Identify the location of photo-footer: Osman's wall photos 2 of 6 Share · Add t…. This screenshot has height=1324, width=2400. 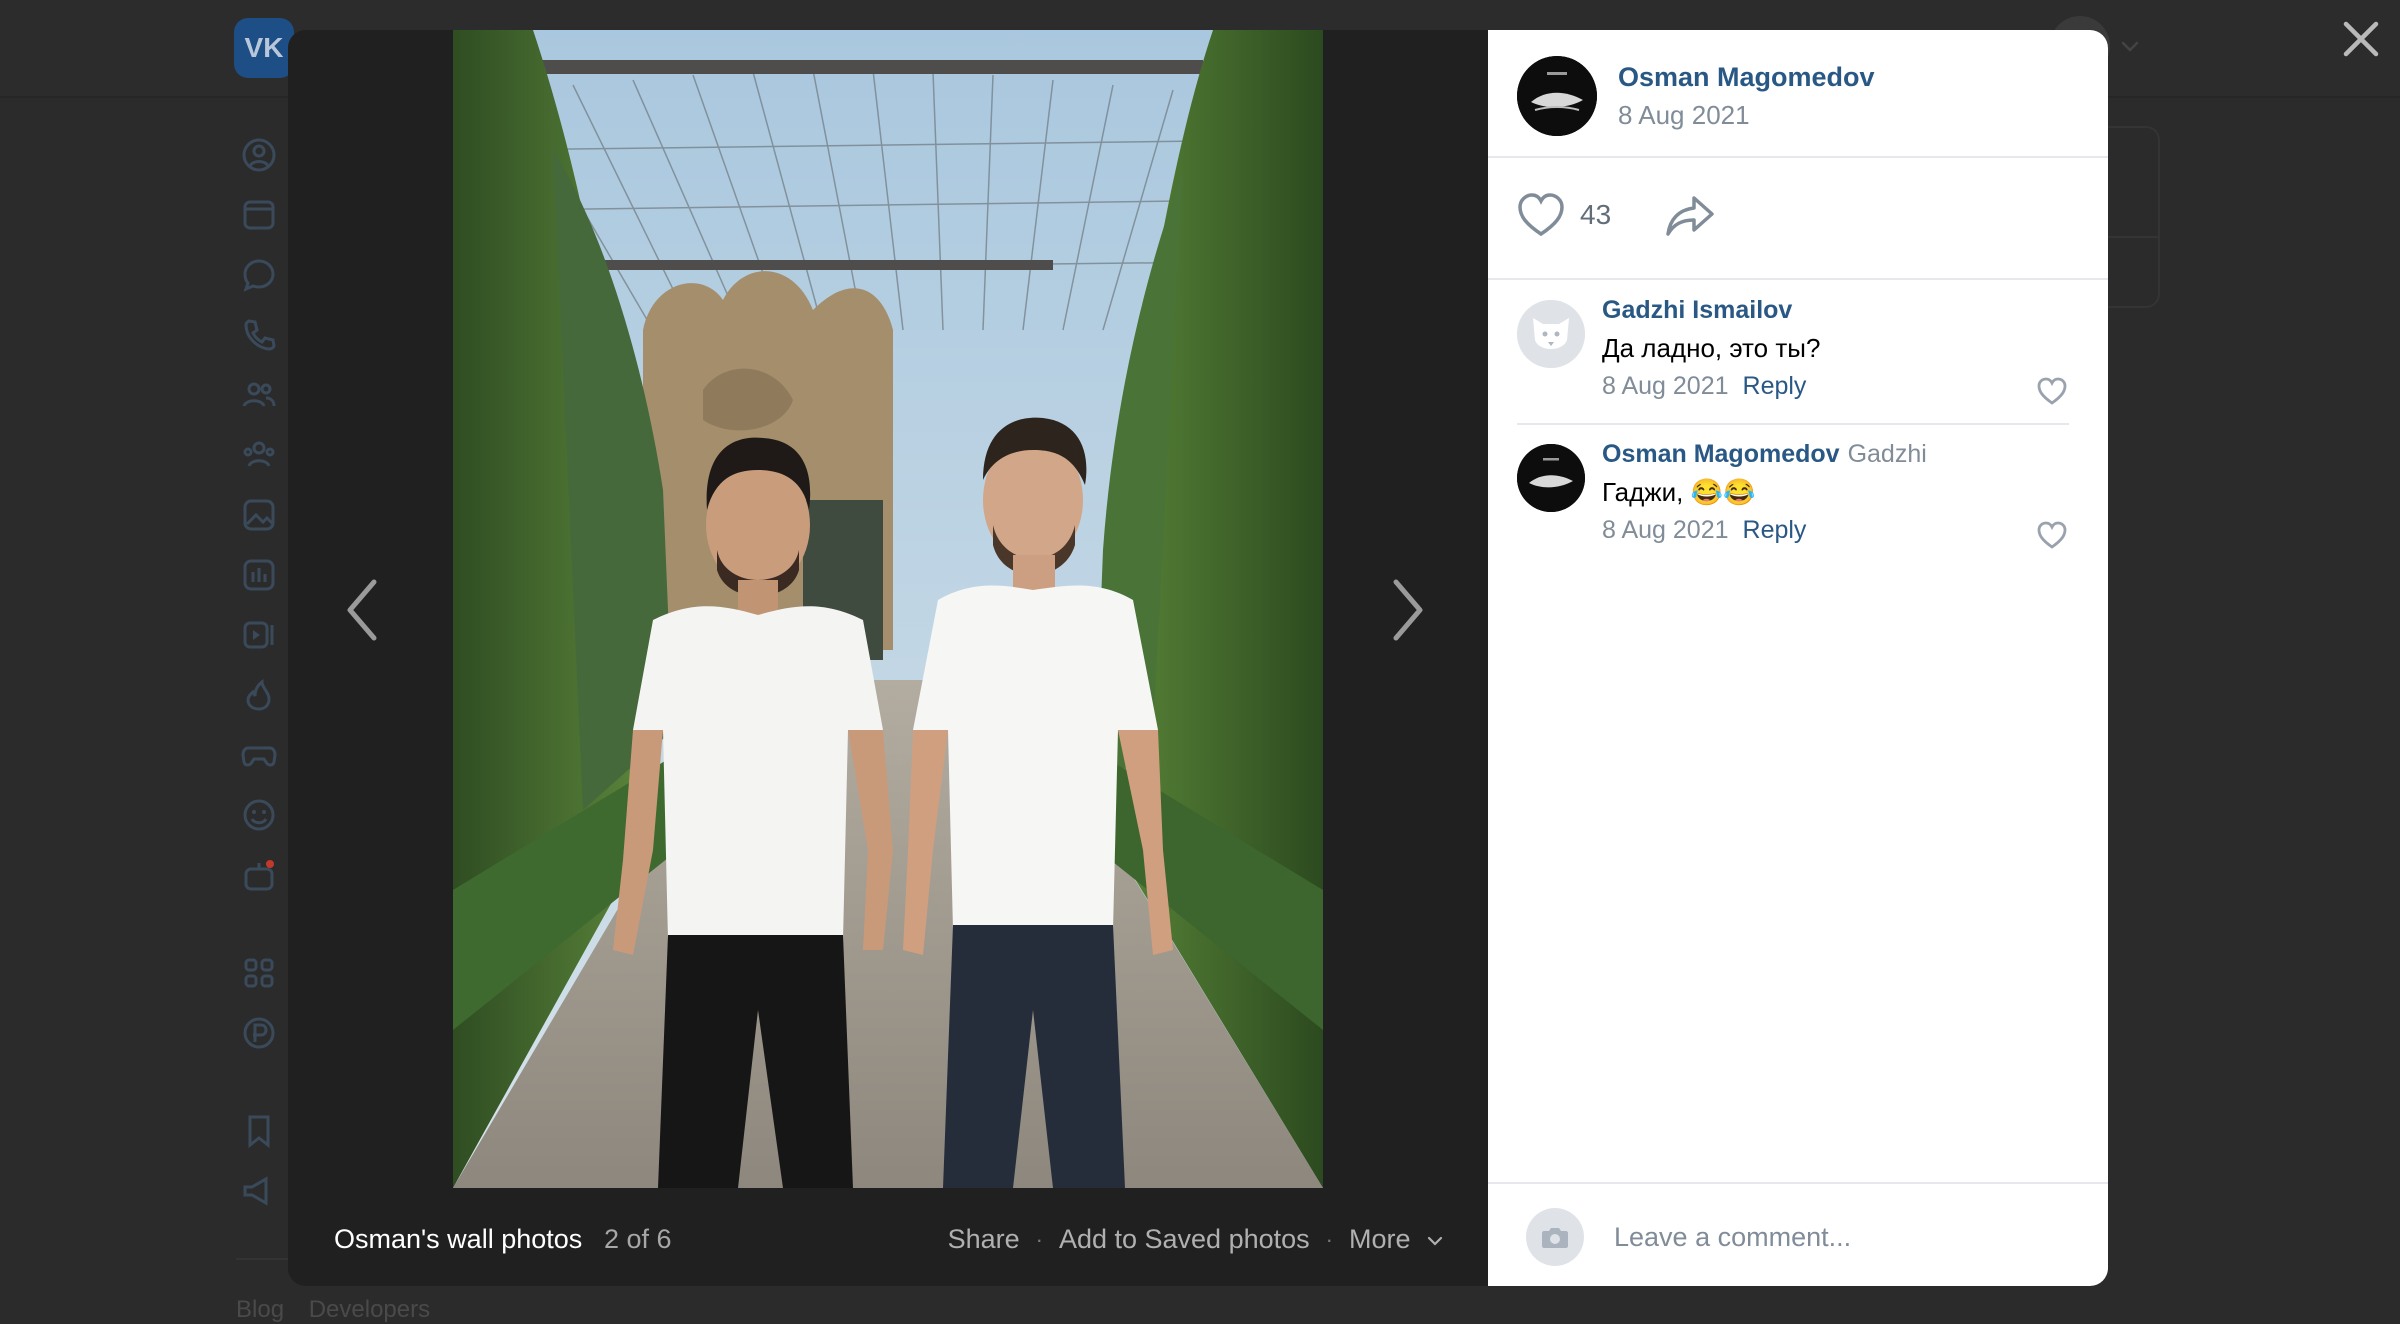
(888, 1237).